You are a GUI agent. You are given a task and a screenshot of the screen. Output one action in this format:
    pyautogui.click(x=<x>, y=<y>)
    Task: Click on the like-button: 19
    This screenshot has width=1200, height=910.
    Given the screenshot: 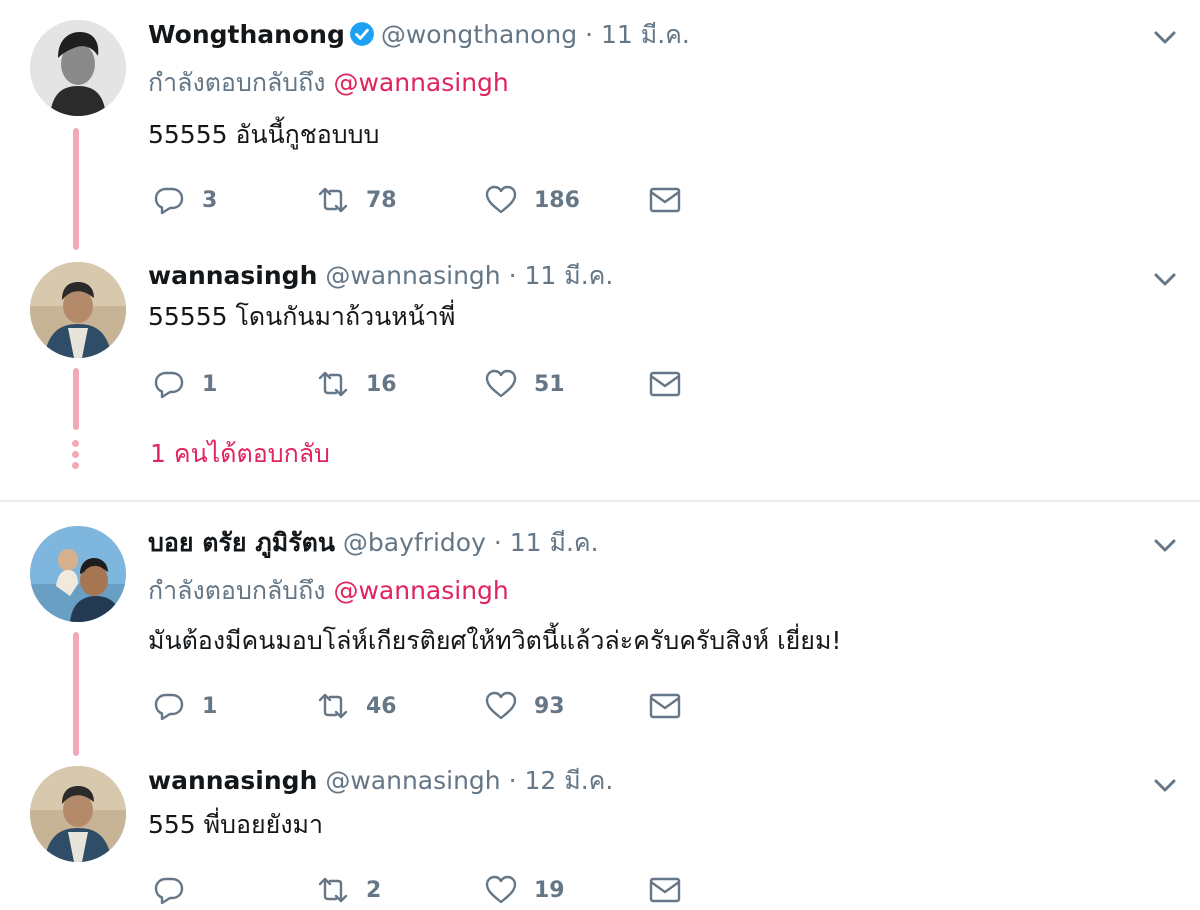 What is the action you would take?
    pyautogui.click(x=524, y=890)
    